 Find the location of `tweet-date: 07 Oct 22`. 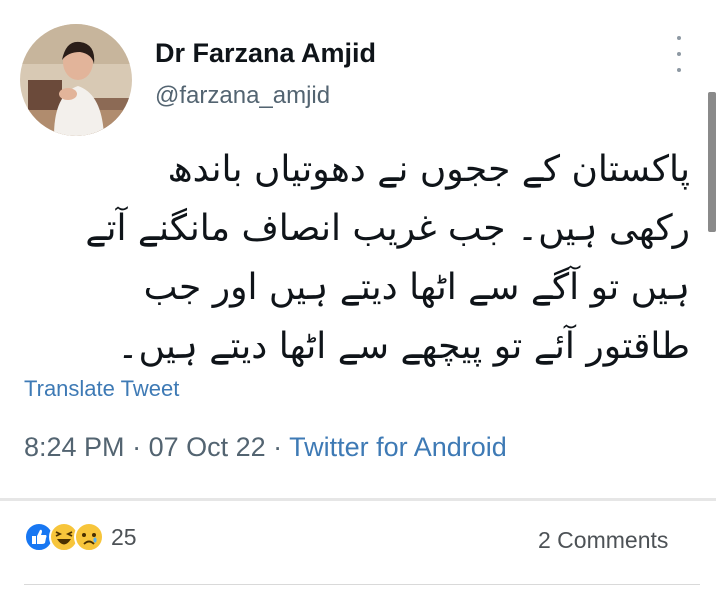

tweet-date: 07 Oct 22 is located at coordinates (207, 447).